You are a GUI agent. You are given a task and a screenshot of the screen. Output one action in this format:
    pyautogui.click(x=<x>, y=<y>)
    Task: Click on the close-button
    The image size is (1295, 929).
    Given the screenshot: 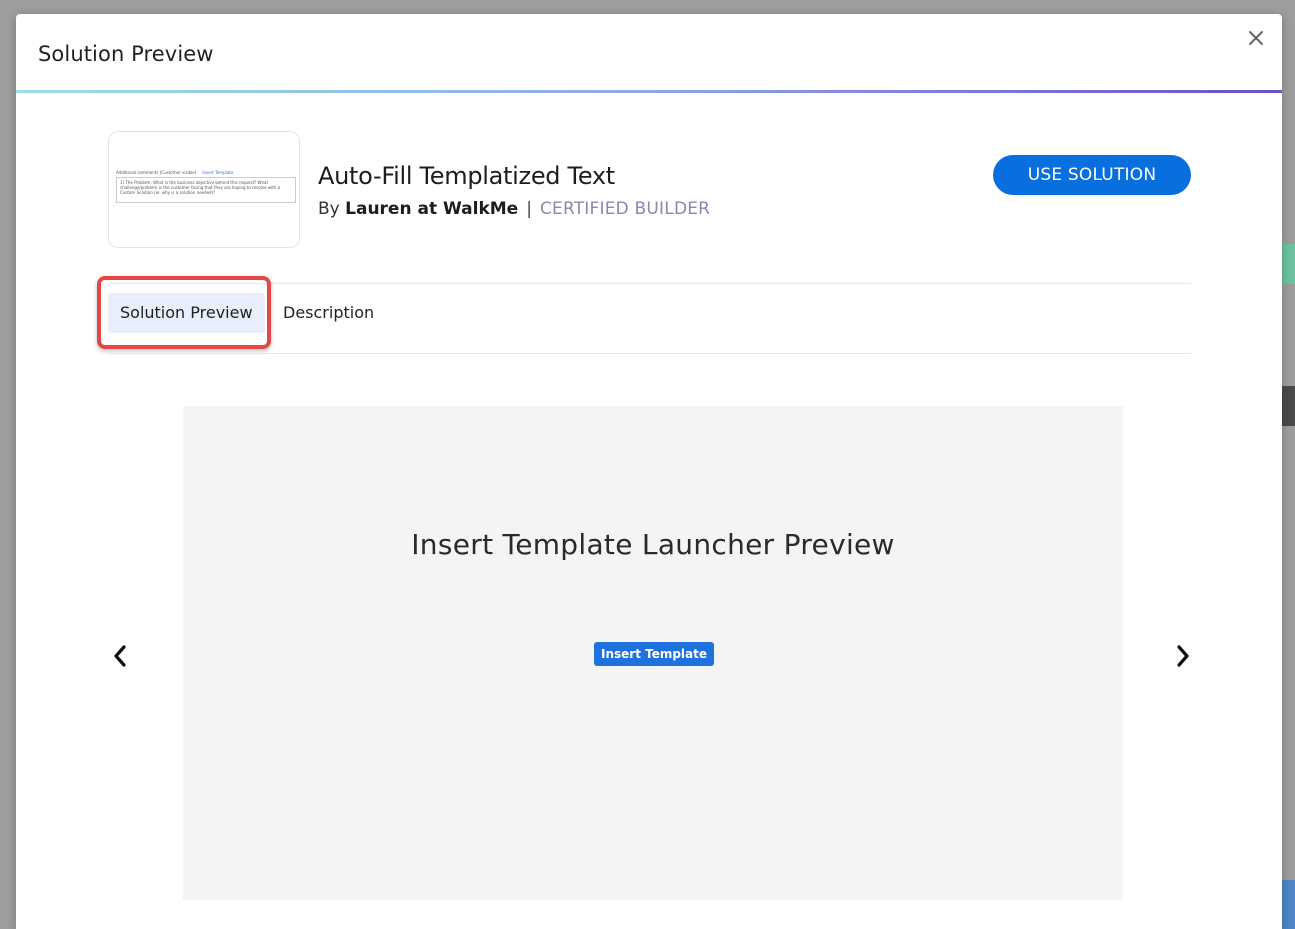 What is the action you would take?
    pyautogui.click(x=1256, y=38)
    